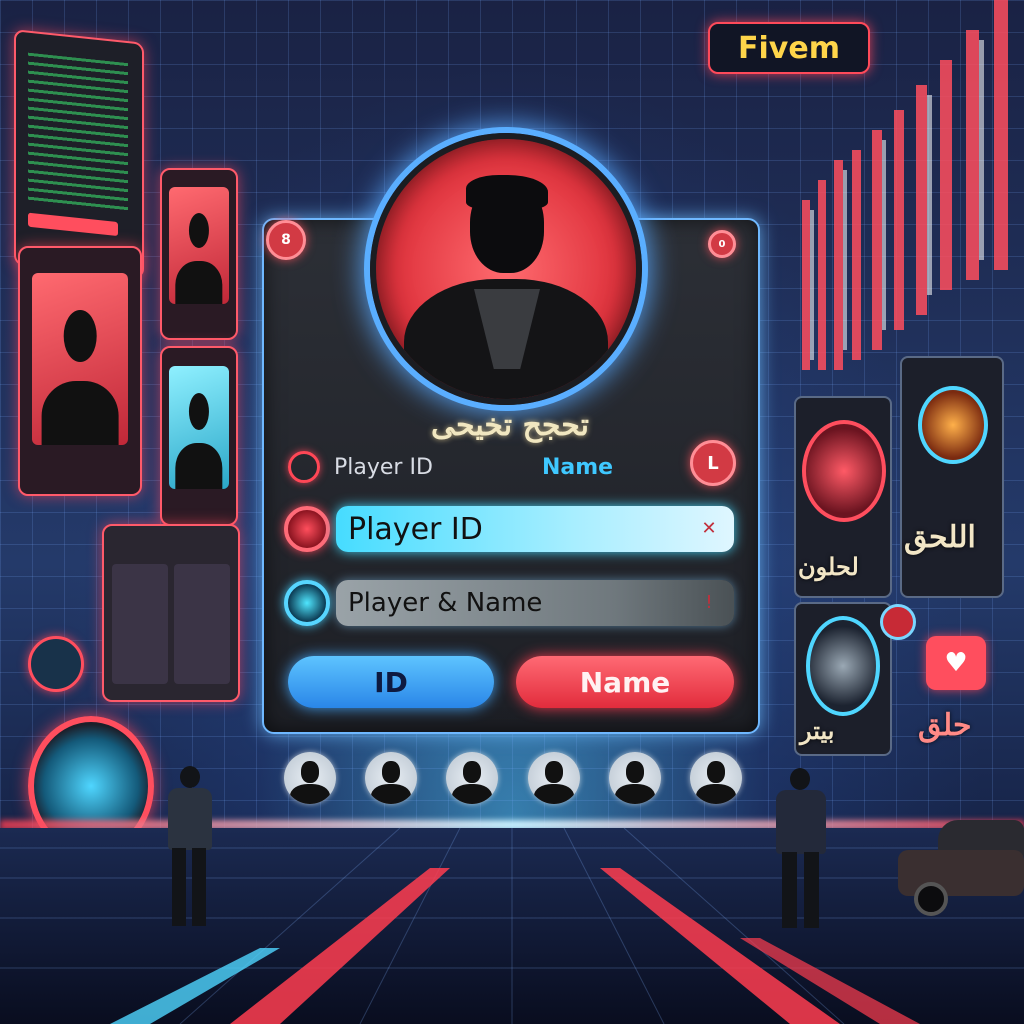  Describe the element at coordinates (307, 529) in the screenshot. I see `player-id-icon` at that location.